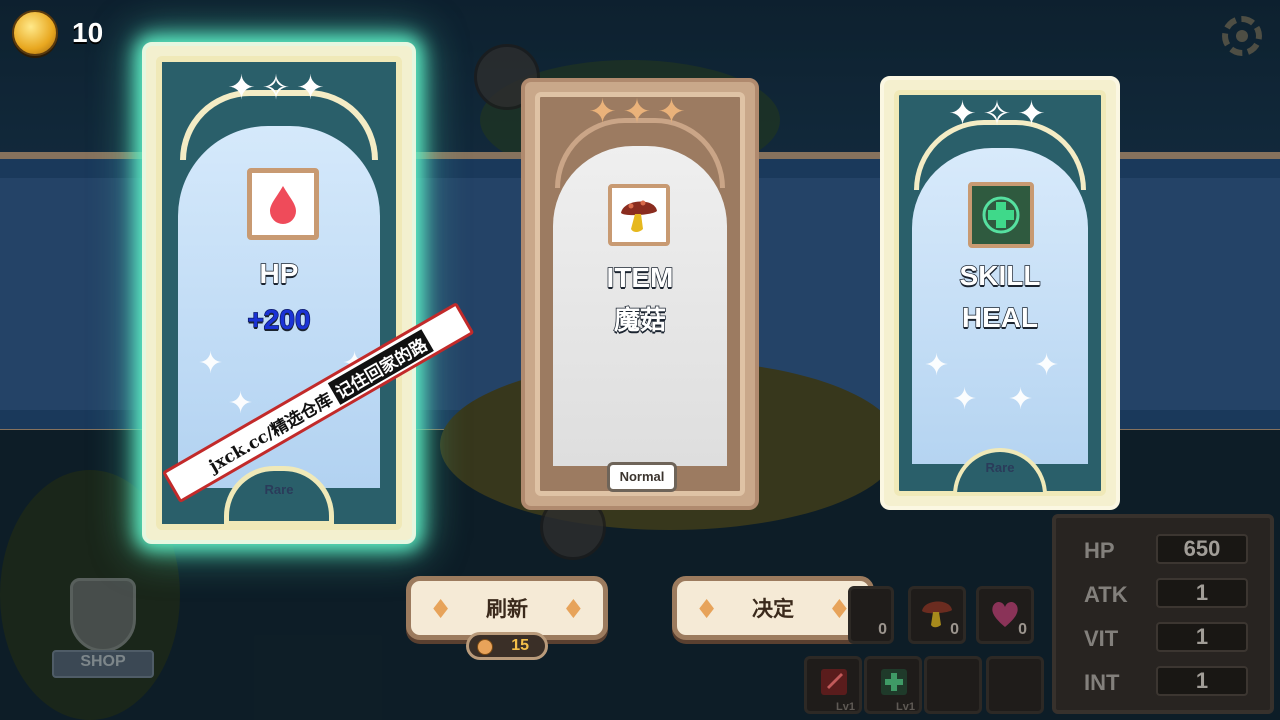 The height and width of the screenshot is (720, 1280). Describe the element at coordinates (1001, 215) in the screenshot. I see `heal-cross-icon` at that location.